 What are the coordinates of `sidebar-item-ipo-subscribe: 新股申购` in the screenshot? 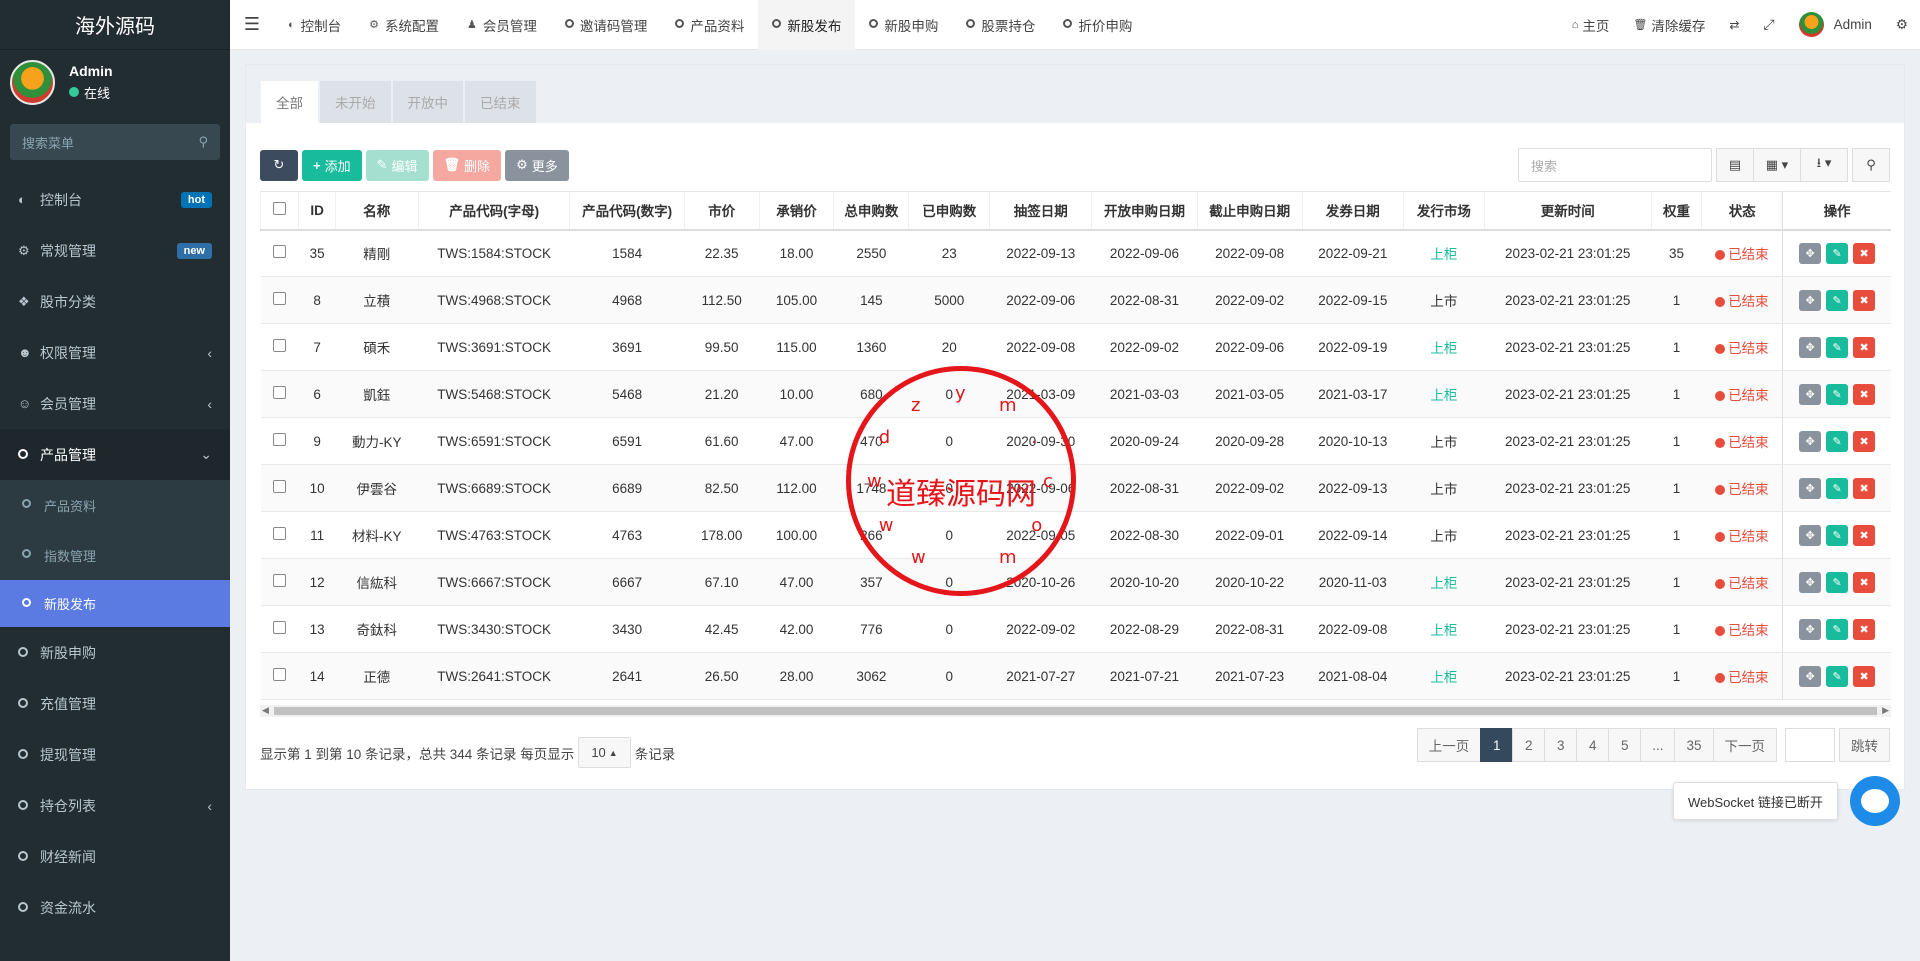 It's located at (115, 652).